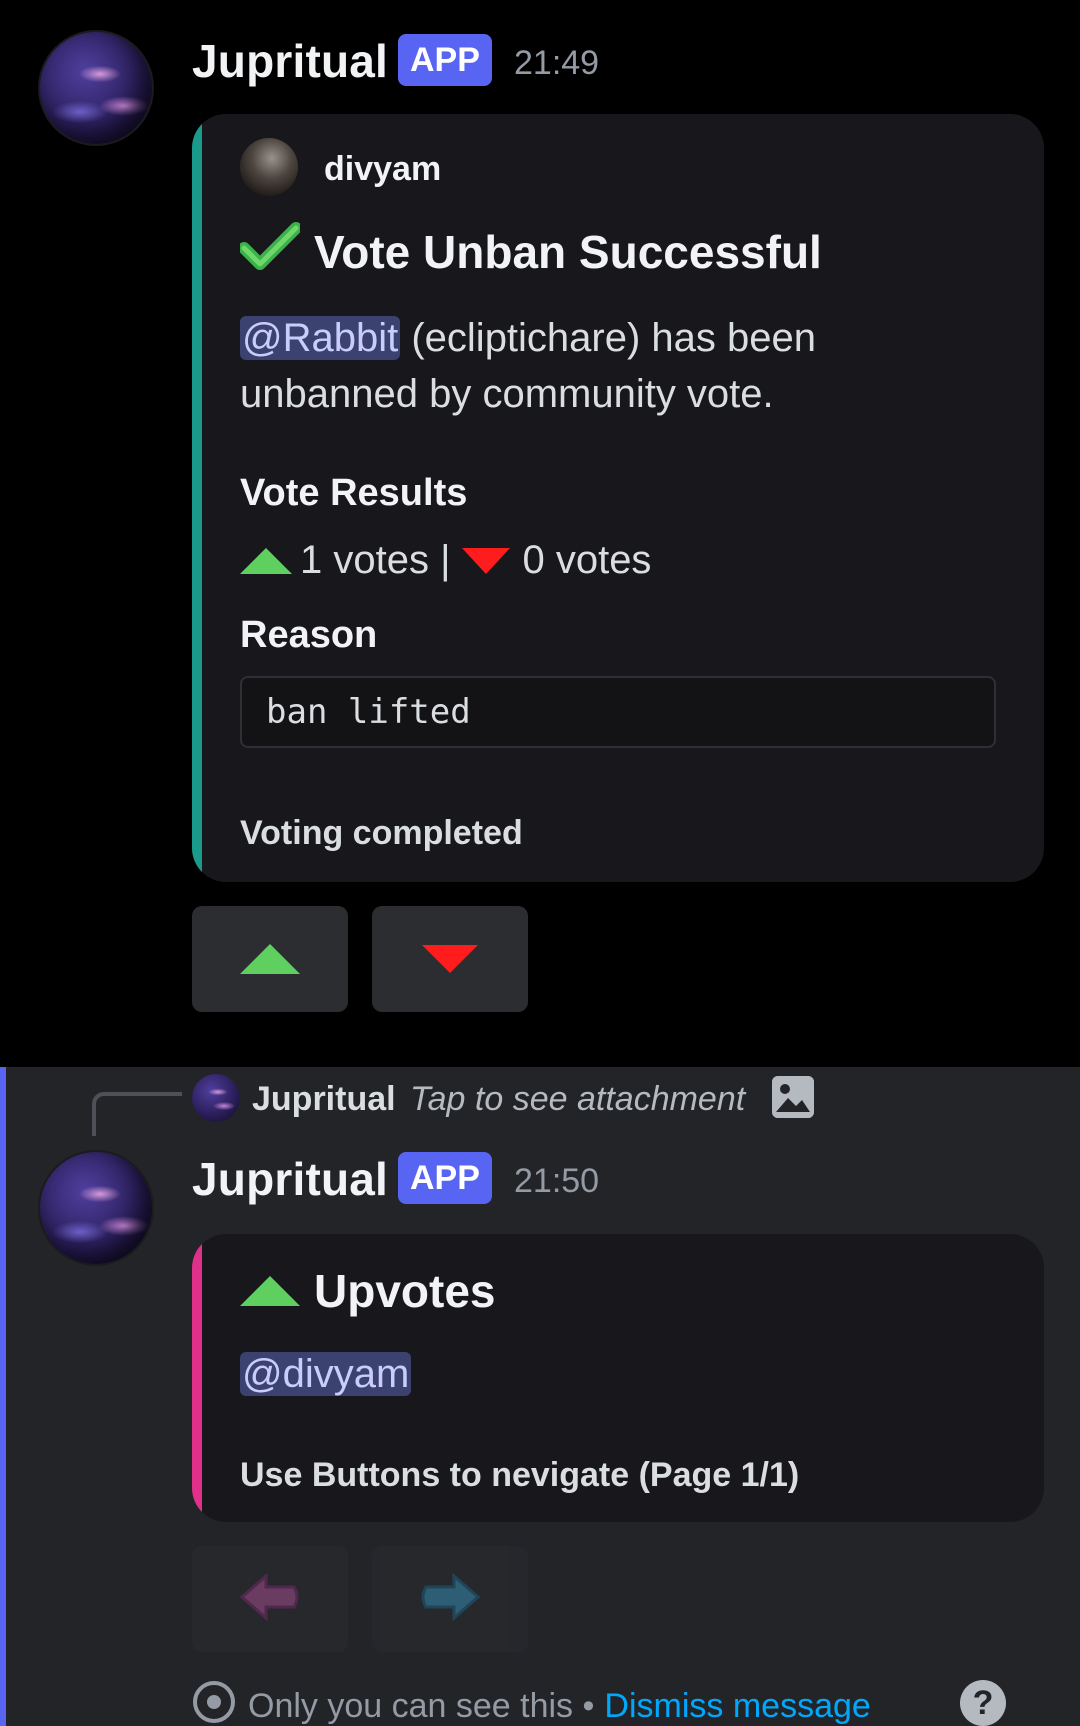 The image size is (1080, 1726). What do you see at coordinates (375, 560) in the screenshot?
I see `upvote-count: 1 votes |` at bounding box center [375, 560].